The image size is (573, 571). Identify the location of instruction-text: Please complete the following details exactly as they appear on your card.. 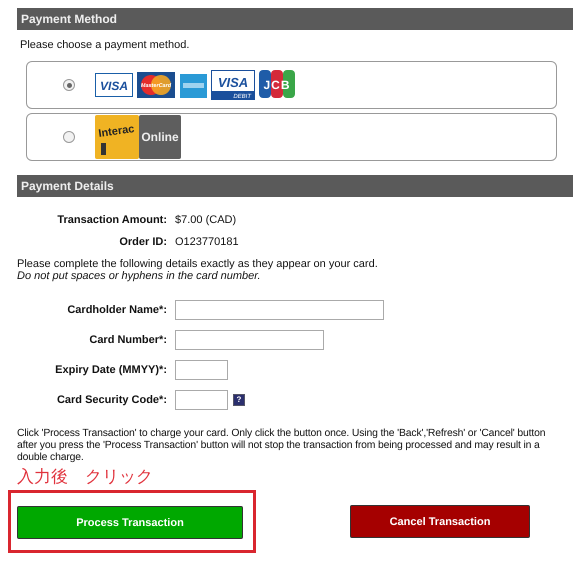
(198, 264).